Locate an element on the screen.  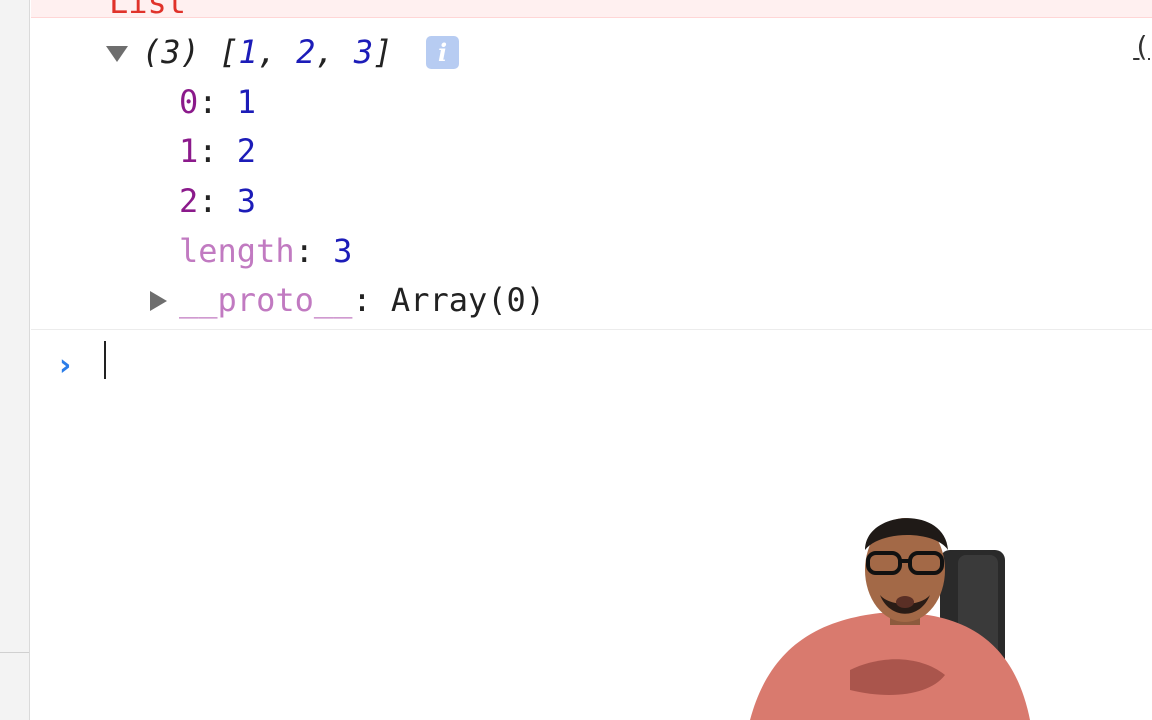
length-key: length is located at coordinates (237, 251).